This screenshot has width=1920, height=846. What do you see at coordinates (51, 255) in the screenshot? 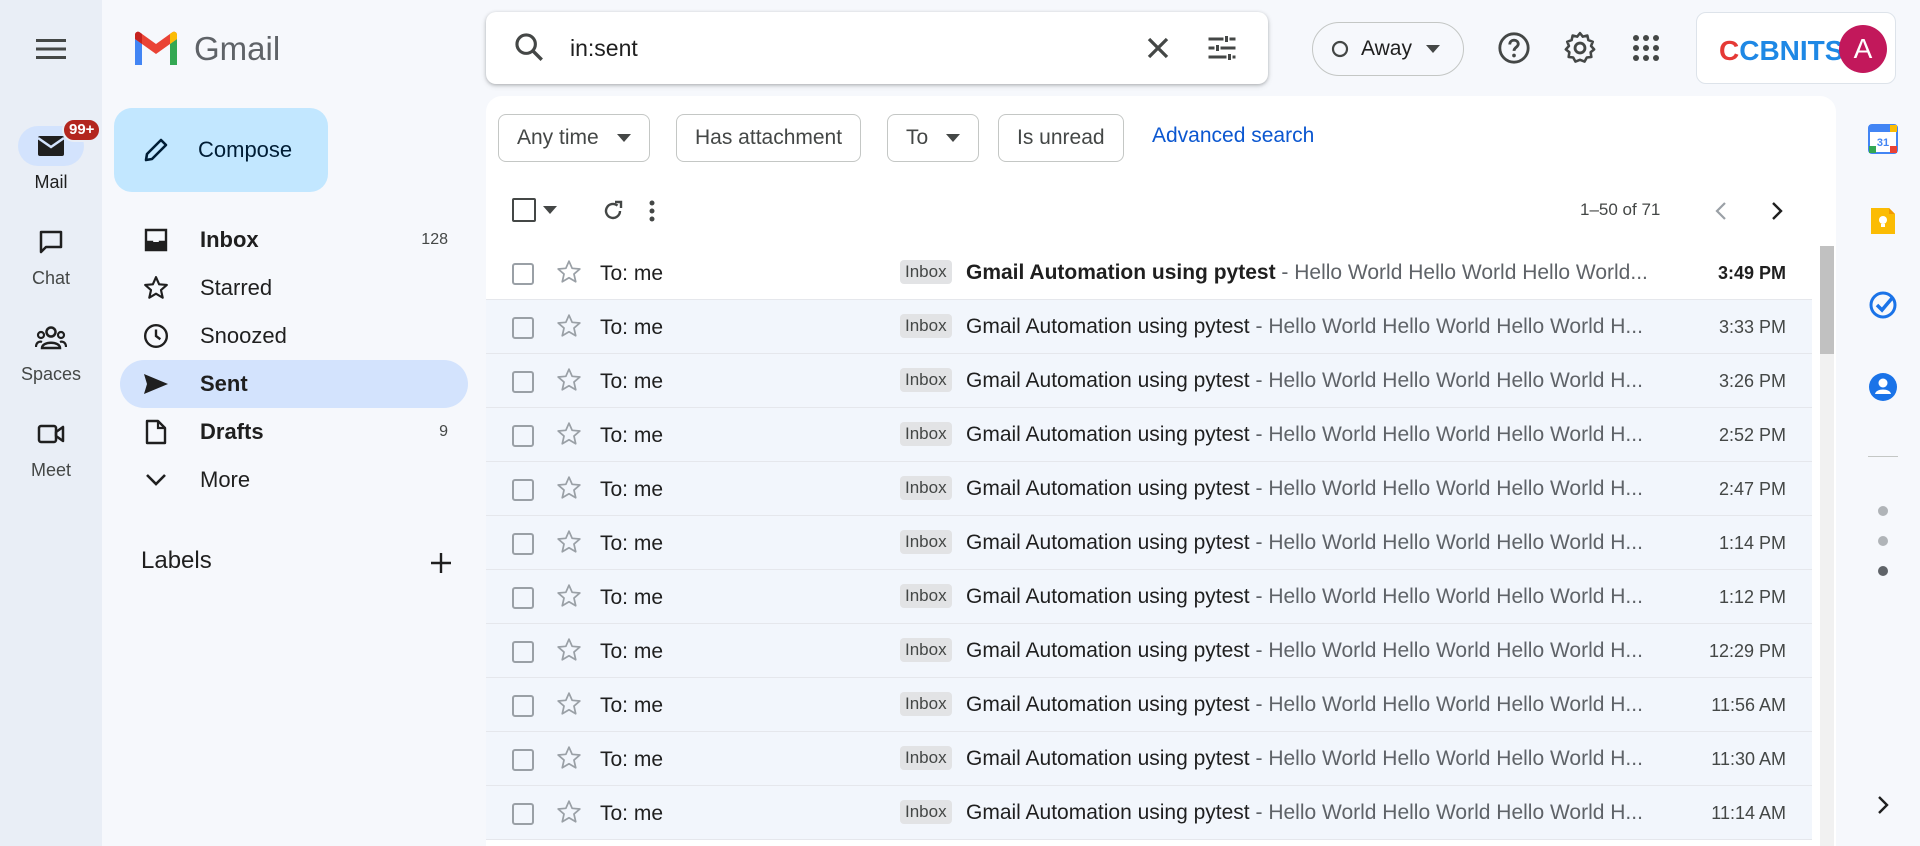
I see `rail-item-chat: Chat` at bounding box center [51, 255].